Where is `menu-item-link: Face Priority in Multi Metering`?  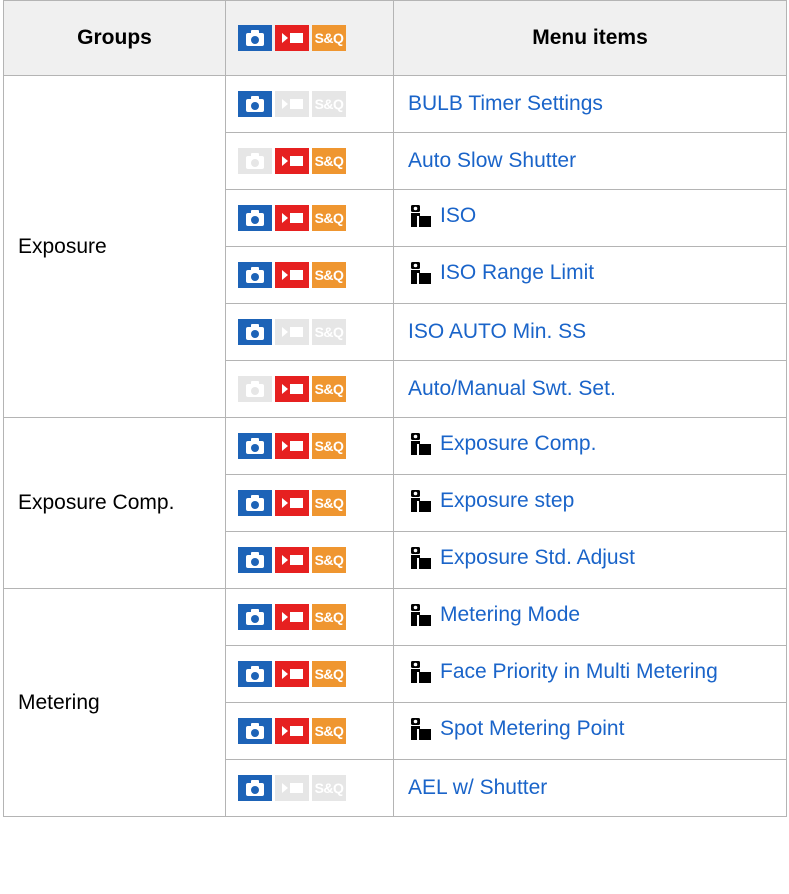 menu-item-link: Face Priority in Multi Metering is located at coordinates (579, 672).